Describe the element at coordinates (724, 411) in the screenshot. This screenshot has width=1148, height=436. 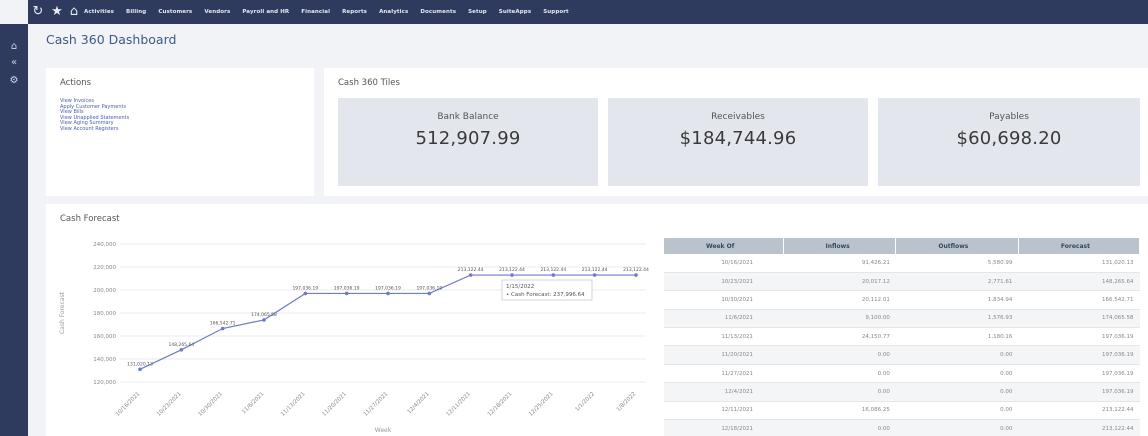
I see `table-cell: 12/11/2021` at that location.